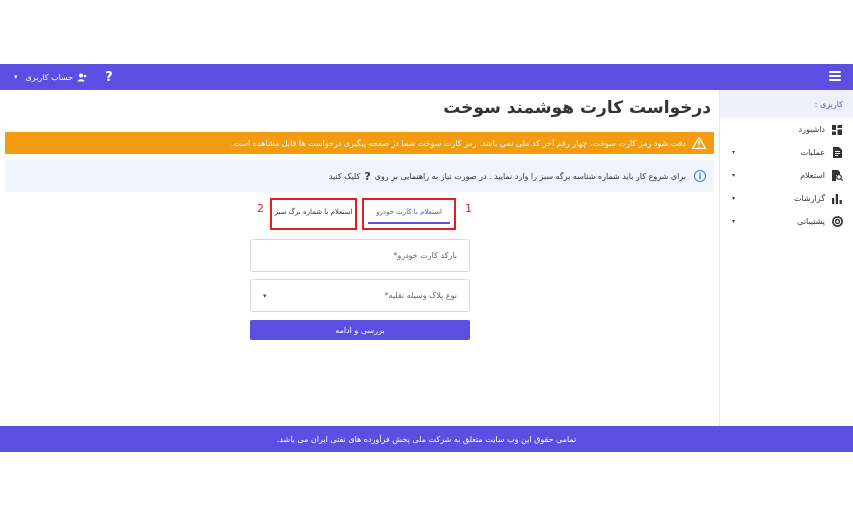 Image resolution: width=853 pixels, height=514 pixels. Describe the element at coordinates (812, 152) in the screenshot. I see `sidebar-item-label: عملیات` at that location.